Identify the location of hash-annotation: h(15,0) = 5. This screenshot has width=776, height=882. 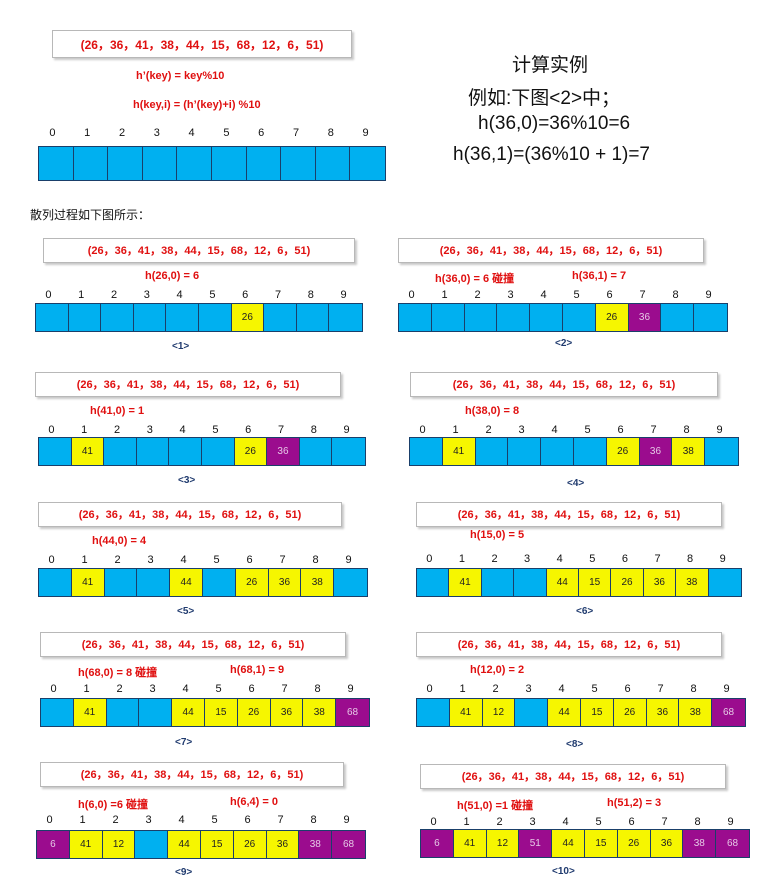
(497, 535).